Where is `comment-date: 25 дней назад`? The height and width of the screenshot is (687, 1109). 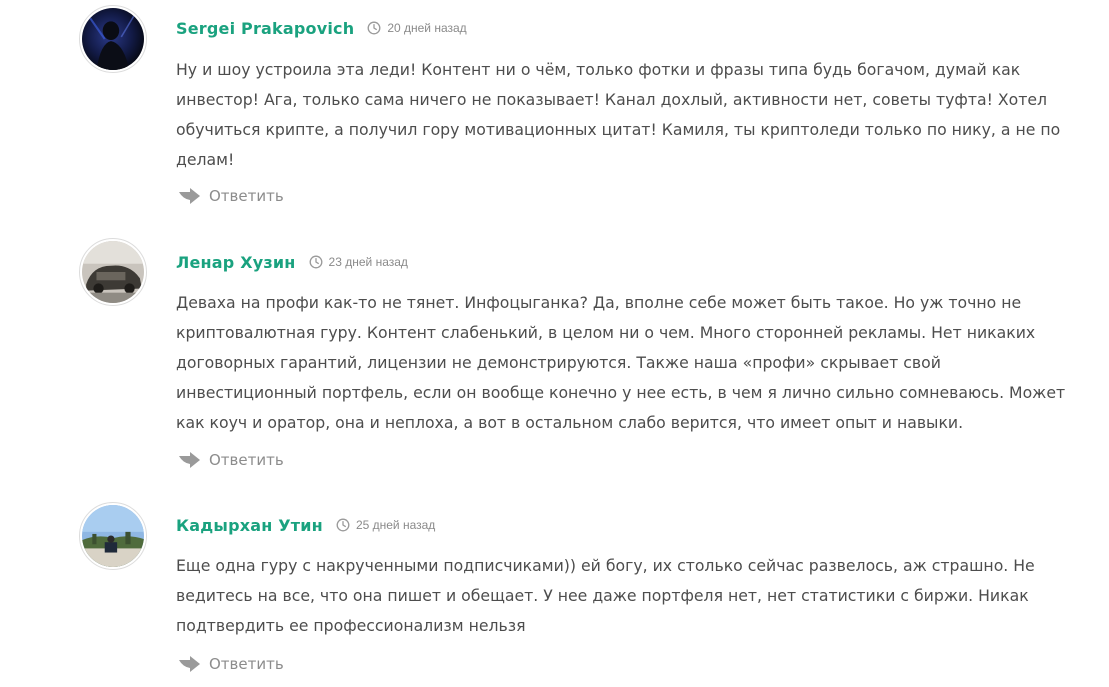
comment-date: 25 дней назад is located at coordinates (385, 525).